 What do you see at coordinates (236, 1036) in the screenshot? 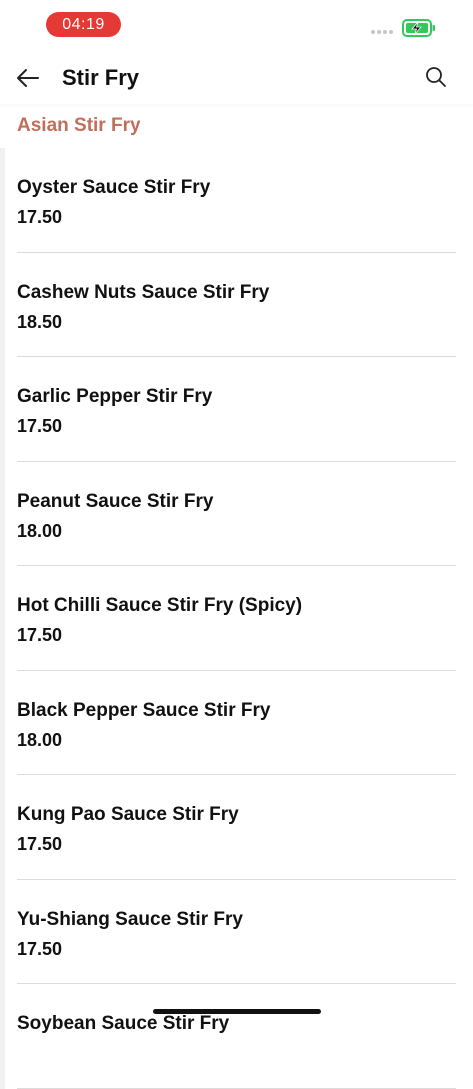
I see `list-item: Soybean Sauce Stir Fry` at bounding box center [236, 1036].